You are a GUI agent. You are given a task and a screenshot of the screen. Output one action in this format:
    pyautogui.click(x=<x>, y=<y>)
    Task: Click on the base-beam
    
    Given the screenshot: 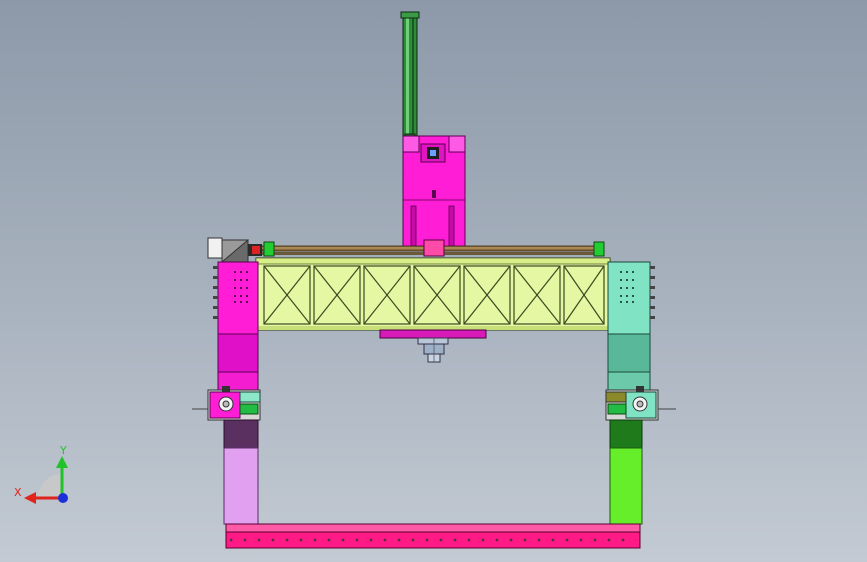 What is the action you would take?
    pyautogui.click(x=433, y=536)
    